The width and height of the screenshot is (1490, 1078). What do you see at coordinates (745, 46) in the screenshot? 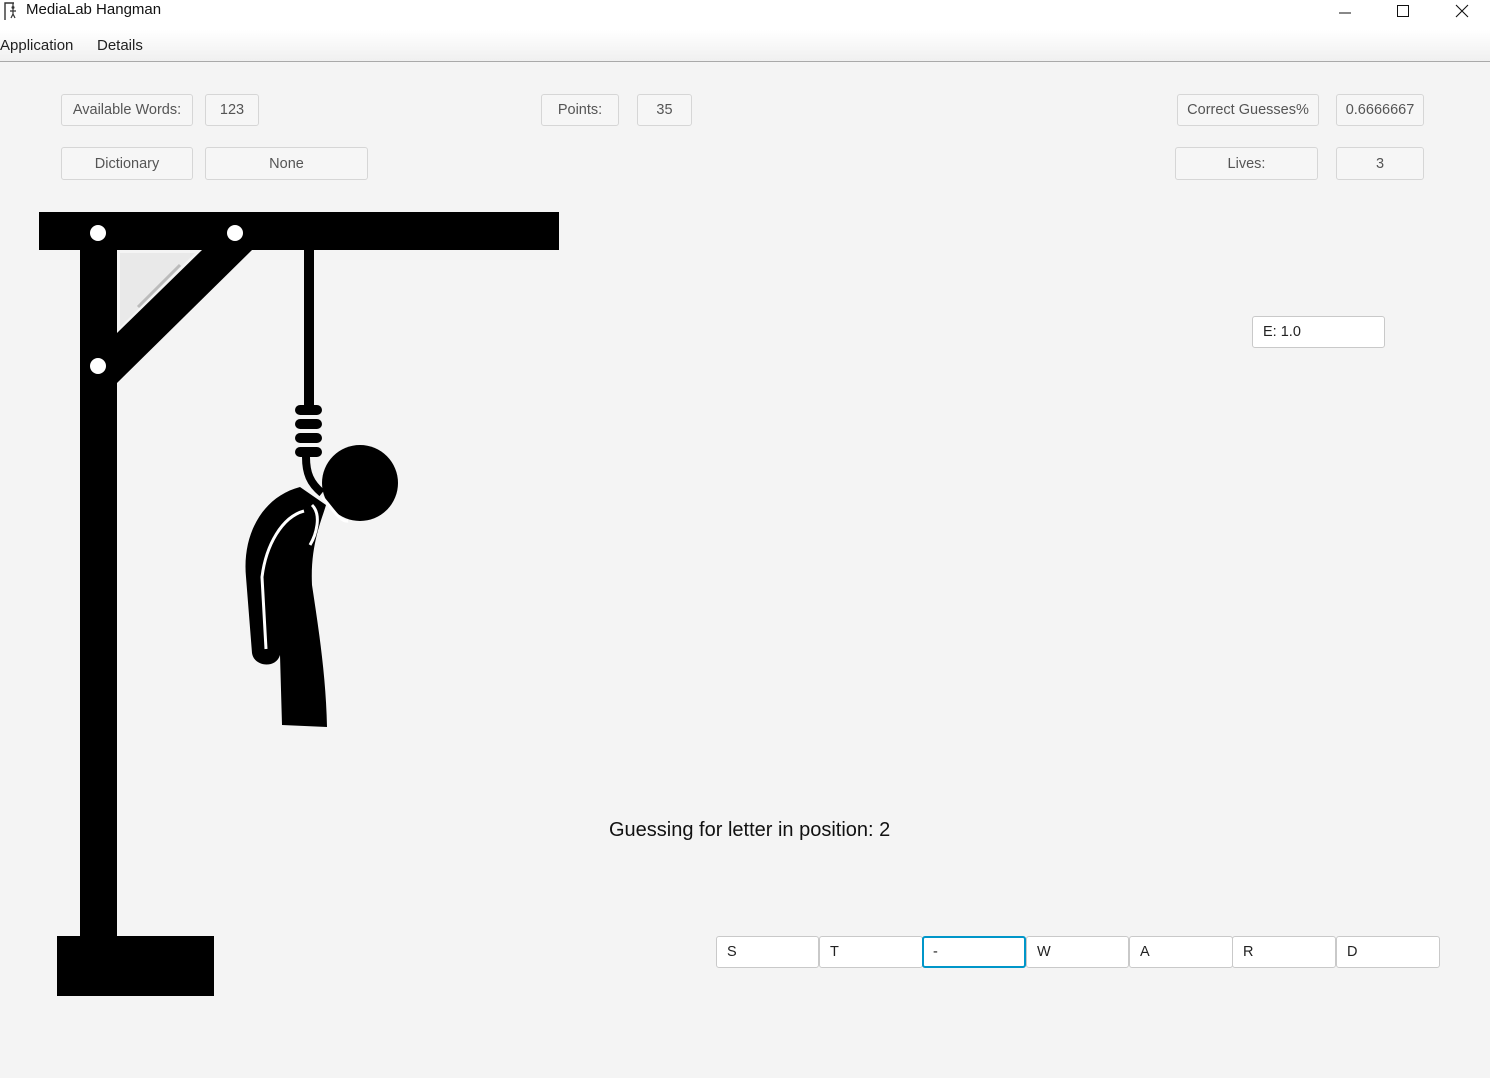
I see `menu-bar: Application Details` at bounding box center [745, 46].